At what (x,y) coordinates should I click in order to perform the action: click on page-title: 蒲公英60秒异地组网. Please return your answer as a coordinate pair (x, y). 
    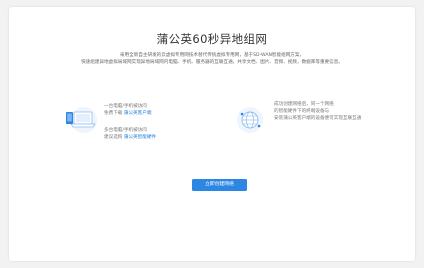
    Looking at the image, I should click on (212, 39).